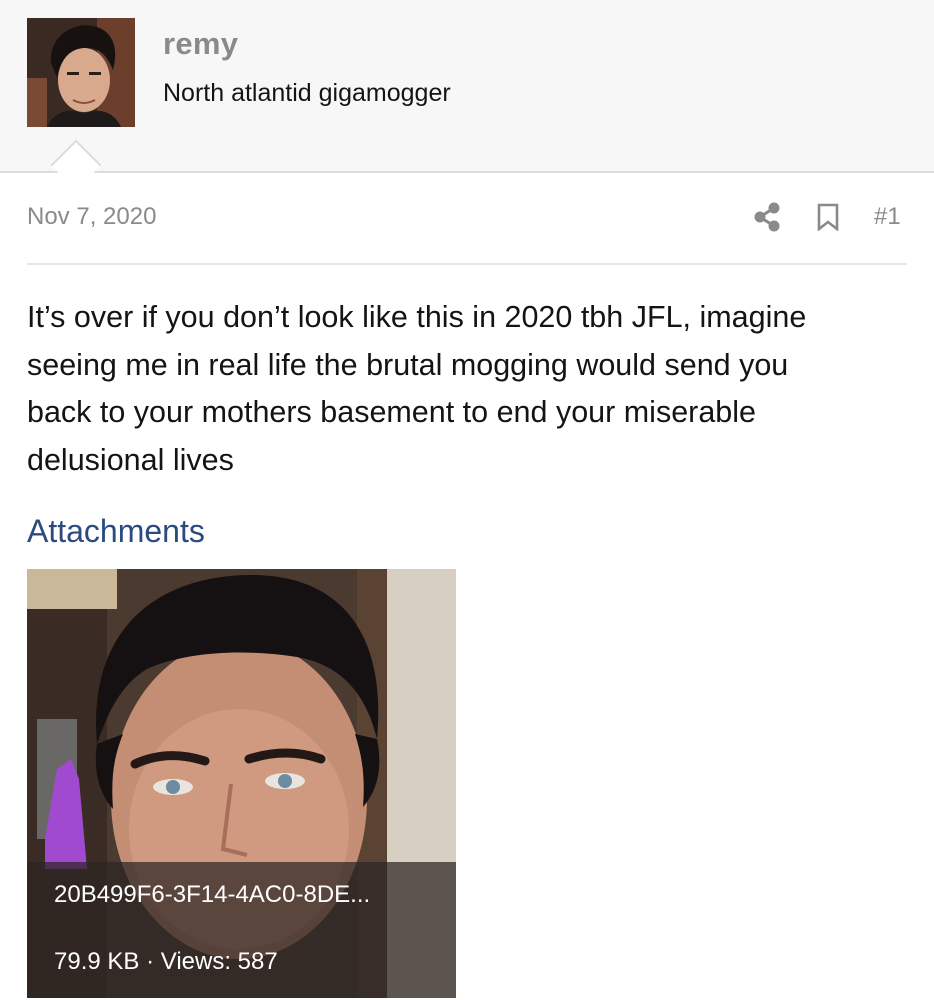  I want to click on avatar-photo, so click(81, 72).